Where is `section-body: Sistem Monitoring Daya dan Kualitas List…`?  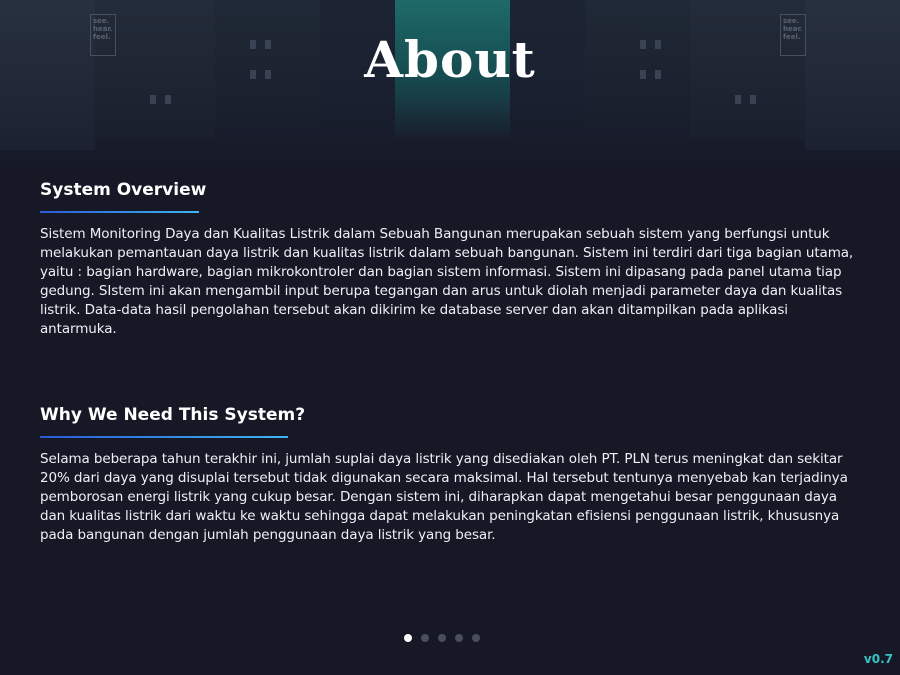 section-body: Sistem Monitoring Daya dan Kualitas List… is located at coordinates (447, 281).